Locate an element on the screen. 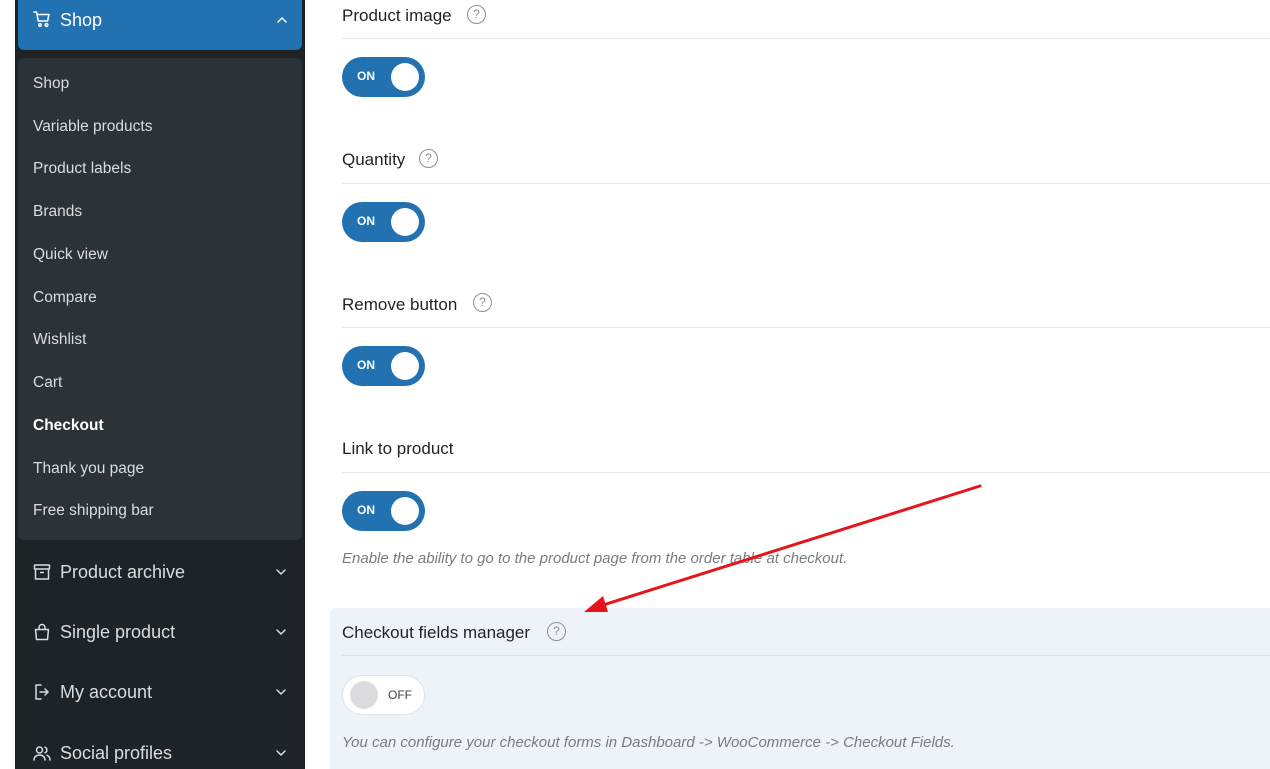 The image size is (1270, 769). setting-title-checkout-fields-manager: Checkout fields manager is located at coordinates (436, 632).